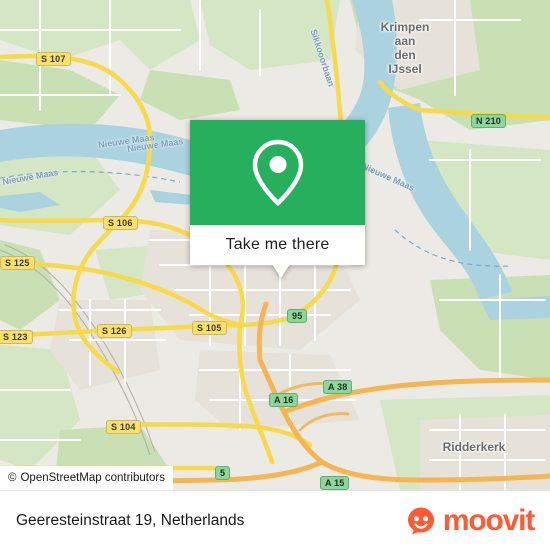 This screenshot has width=550, height=550. What do you see at coordinates (114, 331) in the screenshot?
I see `road-shield-s126: S 126` at bounding box center [114, 331].